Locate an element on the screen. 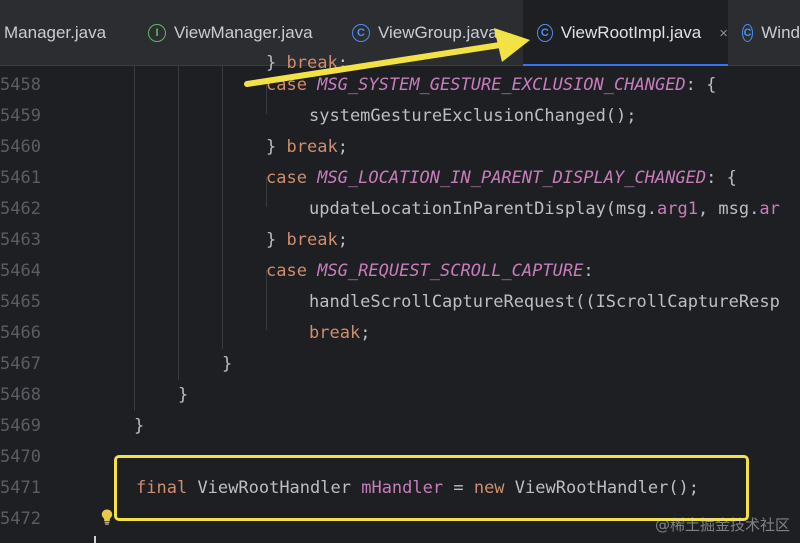 The width and height of the screenshot is (800, 543). line-number: 5459 is located at coordinates (20, 116).